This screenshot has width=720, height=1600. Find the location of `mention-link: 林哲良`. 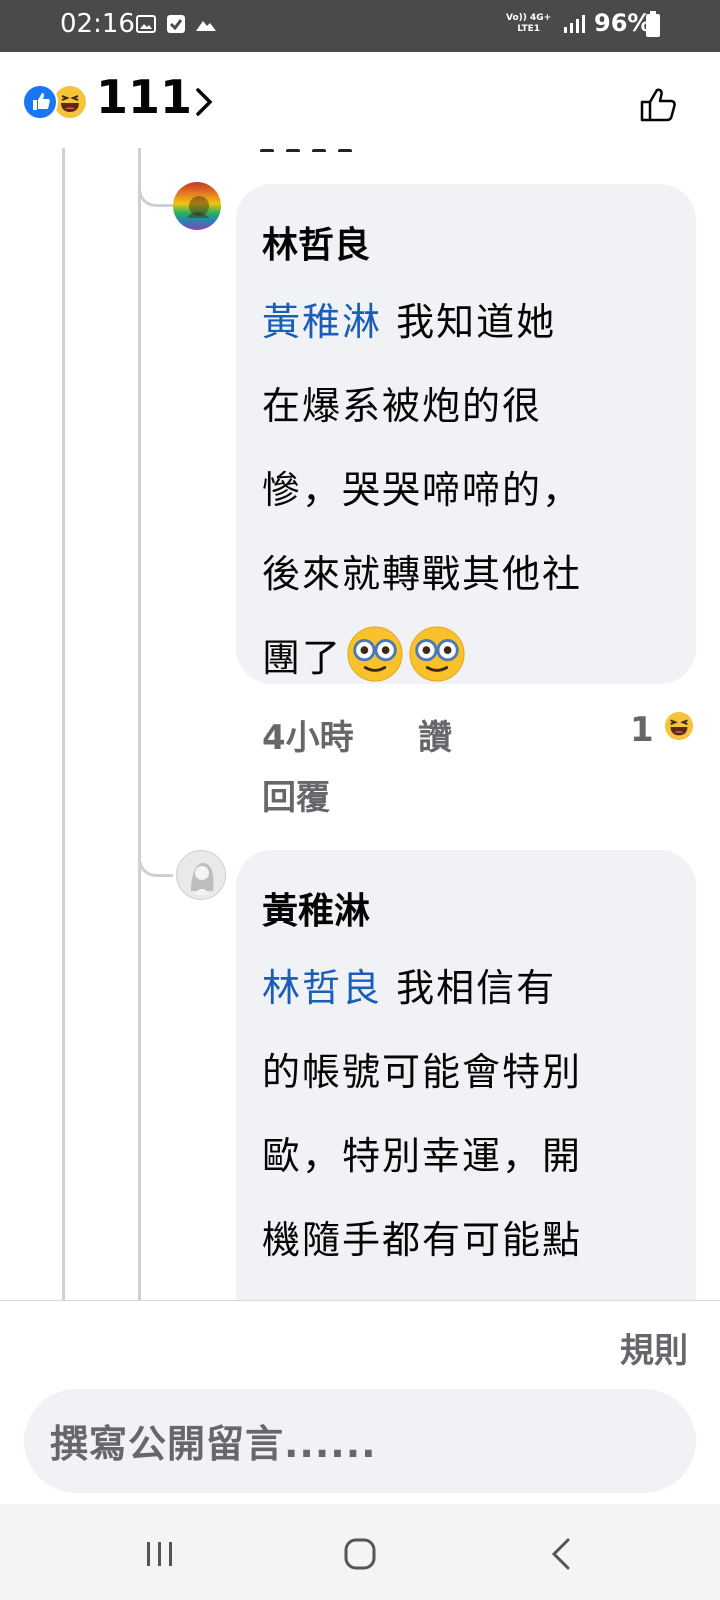

mention-link: 林哲良 is located at coordinates (322, 988).